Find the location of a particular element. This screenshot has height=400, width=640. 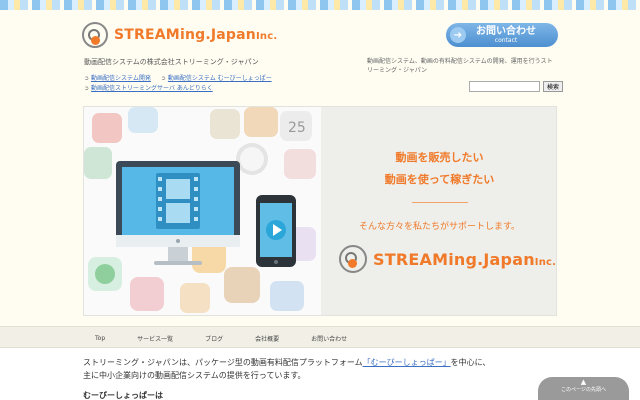

intro-text: 主に中小企業向けの動画配信システムの提供を行っています。 is located at coordinates (194, 375).